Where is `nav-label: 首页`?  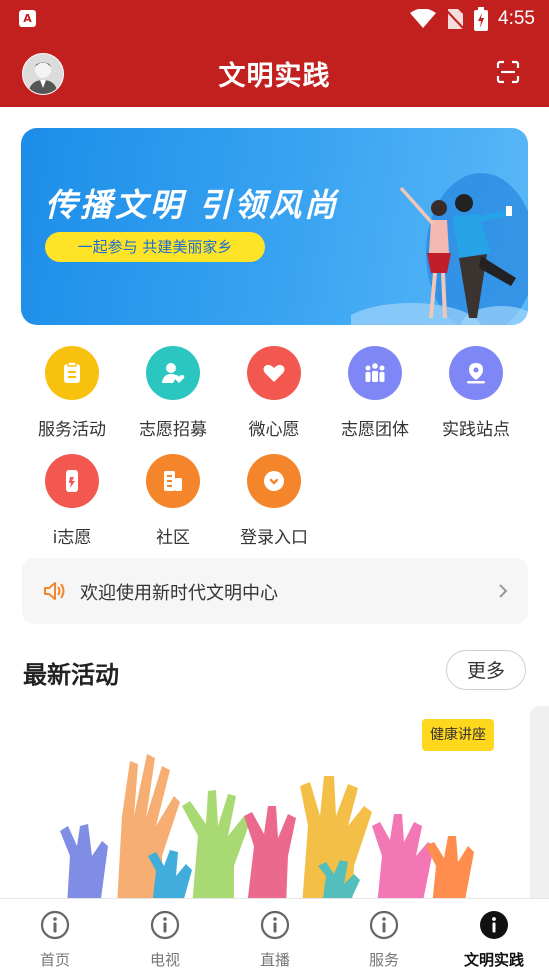
nav-label: 首页 is located at coordinates (54, 960).